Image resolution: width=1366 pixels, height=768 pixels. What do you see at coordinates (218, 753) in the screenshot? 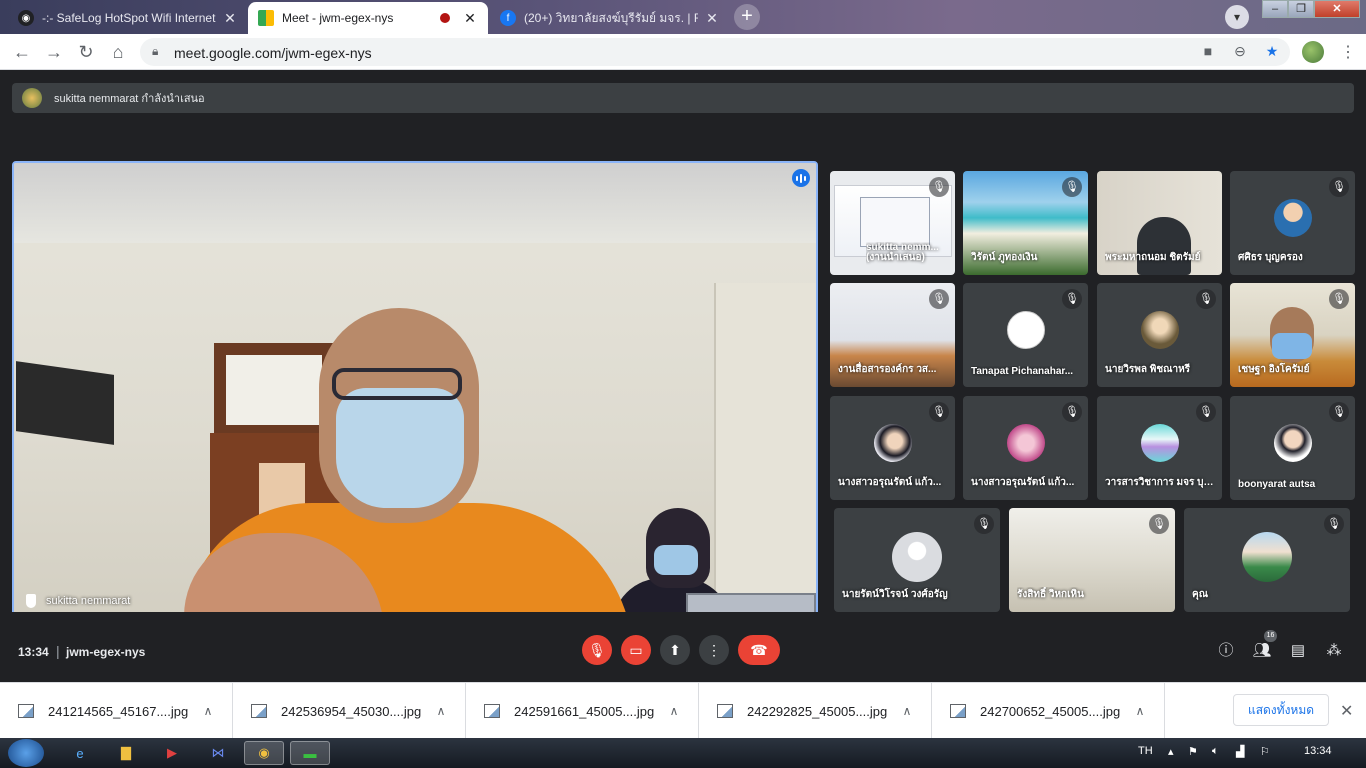
I see `vs-icon: ⋈` at bounding box center [218, 753].